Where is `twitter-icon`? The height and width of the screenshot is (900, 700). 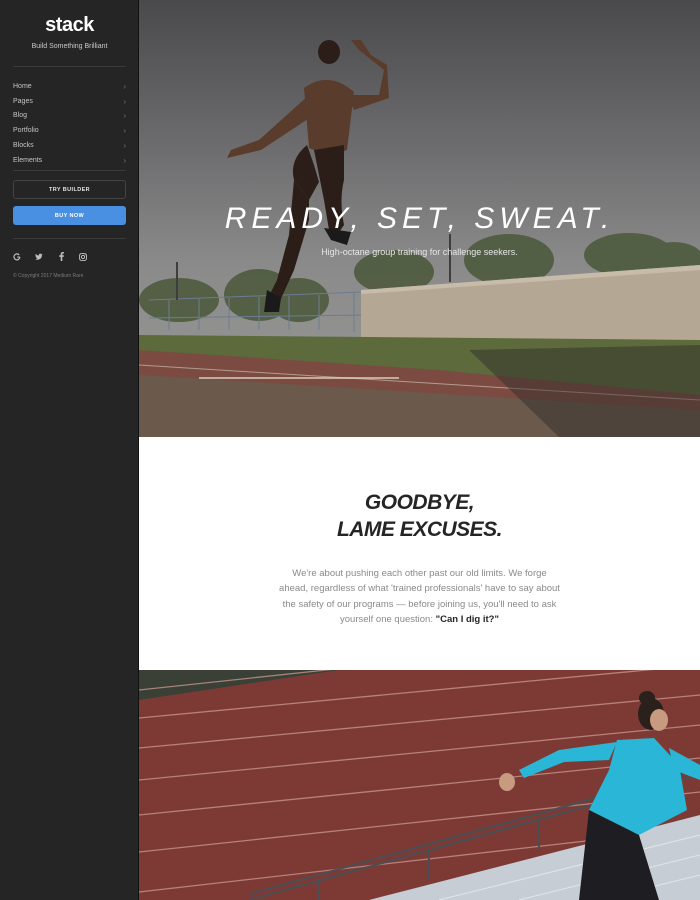 twitter-icon is located at coordinates (39, 256).